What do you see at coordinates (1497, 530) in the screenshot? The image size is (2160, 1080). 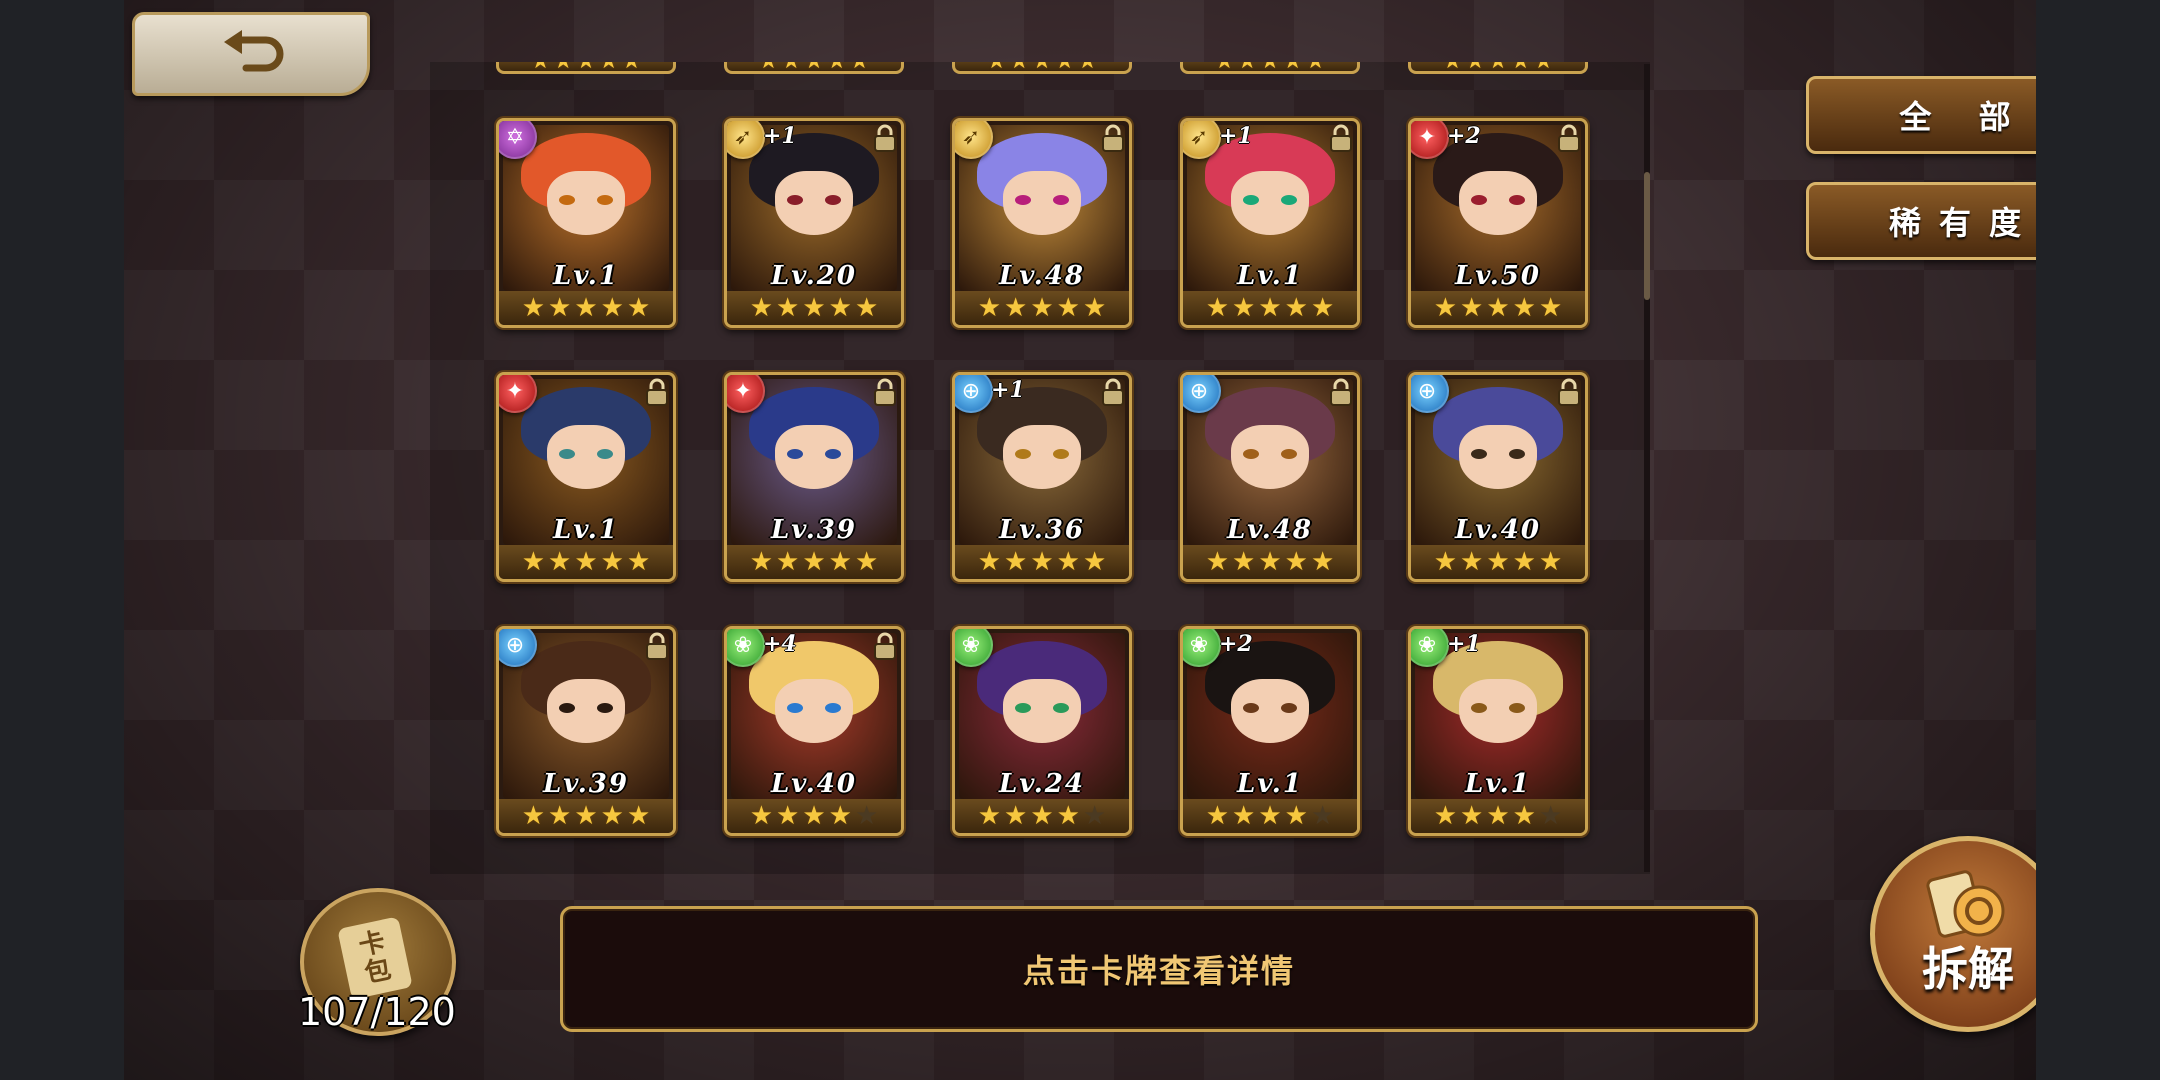 I see `card-level: Lv.40` at bounding box center [1497, 530].